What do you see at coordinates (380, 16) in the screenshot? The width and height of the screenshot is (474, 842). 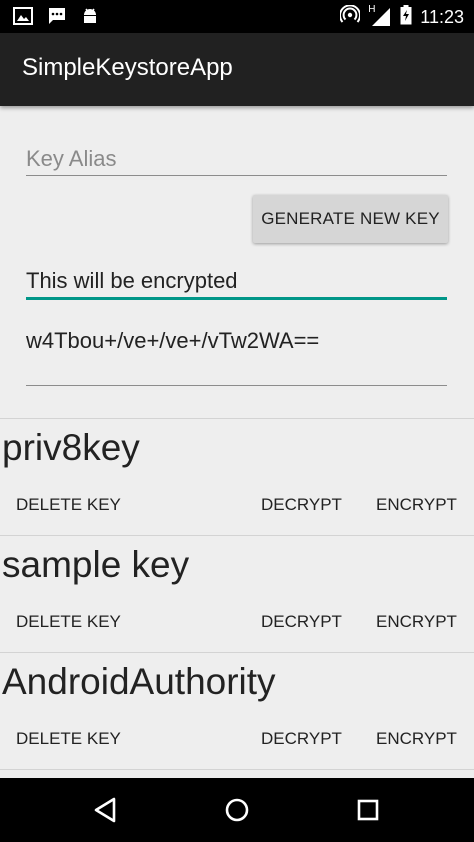 I see `signal-icon: H` at bounding box center [380, 16].